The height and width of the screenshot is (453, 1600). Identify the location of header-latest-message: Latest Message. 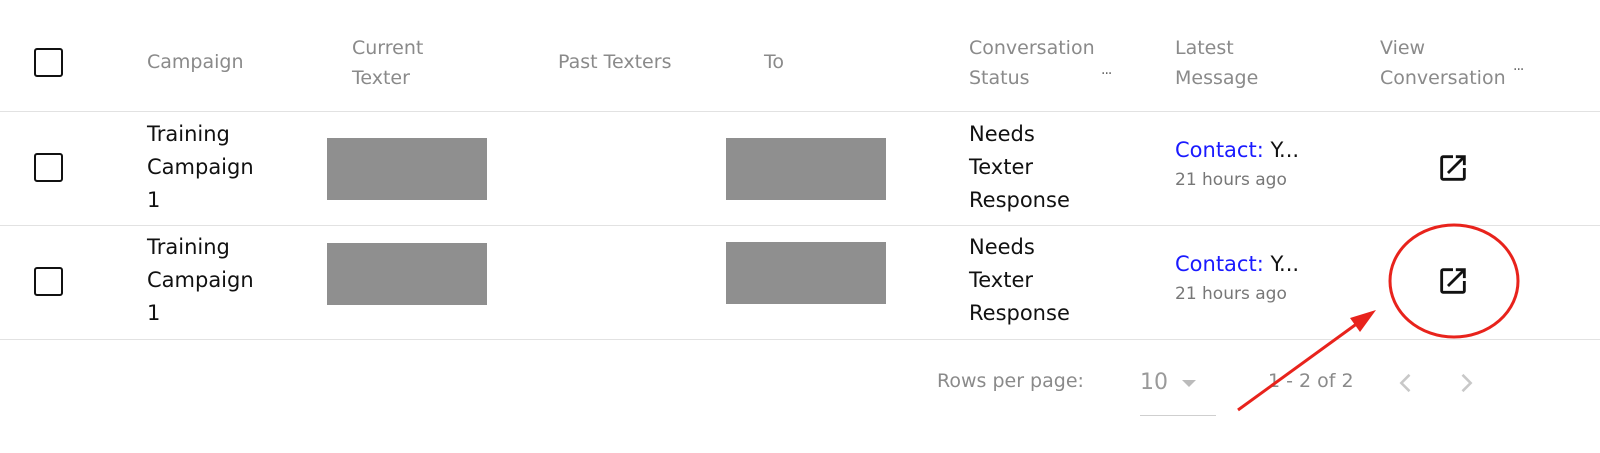
(1216, 63).